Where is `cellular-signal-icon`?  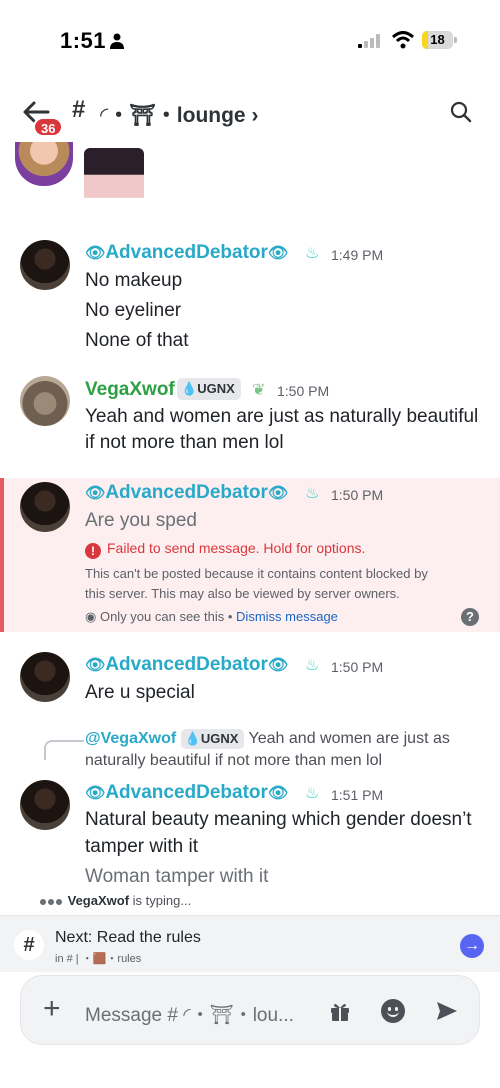 cellular-signal-icon is located at coordinates (369, 41).